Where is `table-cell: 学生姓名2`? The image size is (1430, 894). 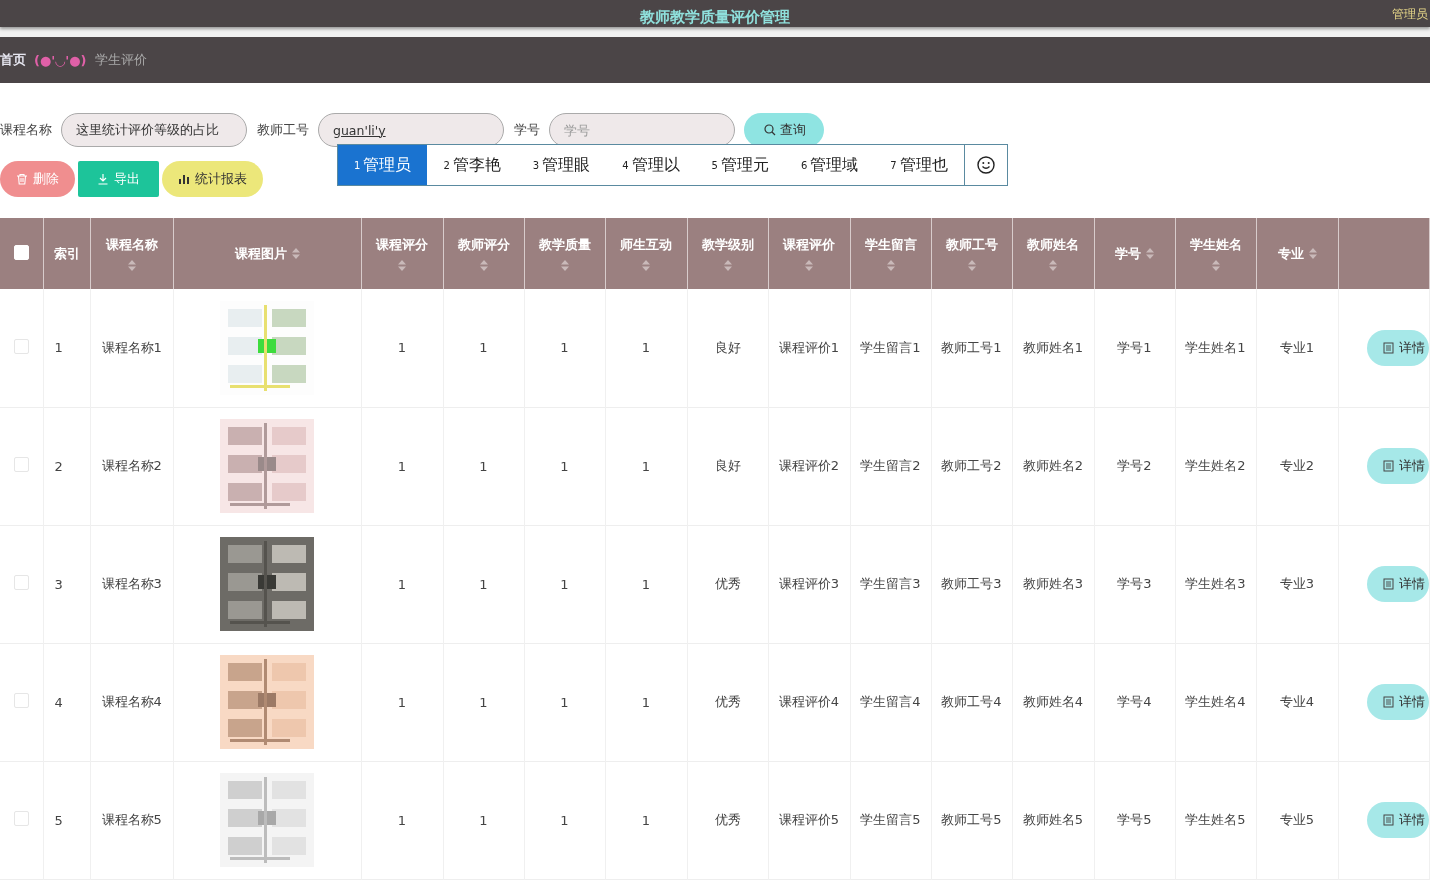
table-cell: 学生姓名2 is located at coordinates (1215, 465).